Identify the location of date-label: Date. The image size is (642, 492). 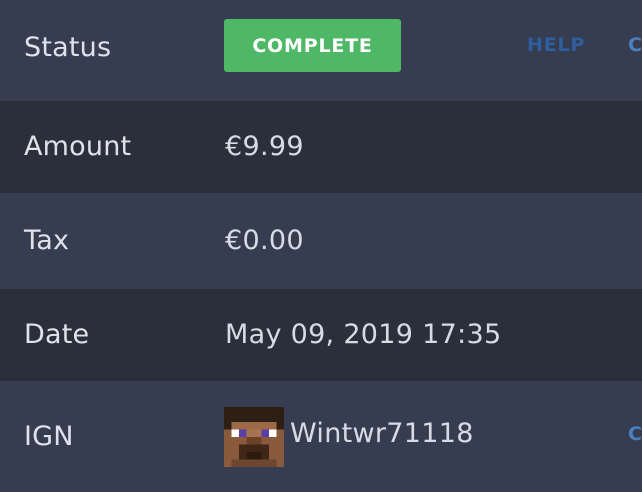
(57, 334).